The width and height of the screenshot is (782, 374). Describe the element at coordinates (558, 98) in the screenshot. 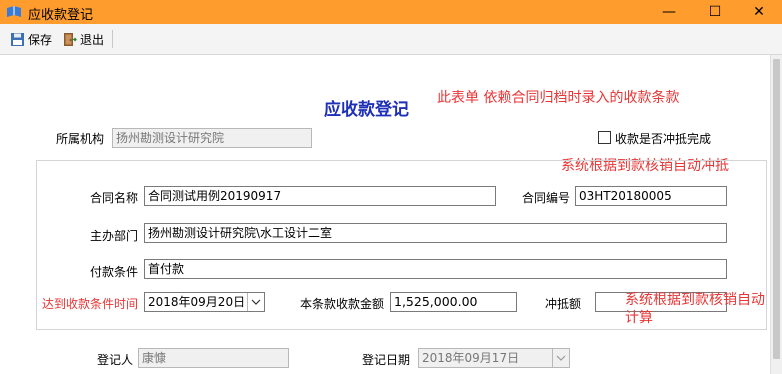

I see `annotation-note-form-dependency: 此表单 依赖合同归档时录入的收款条款` at that location.